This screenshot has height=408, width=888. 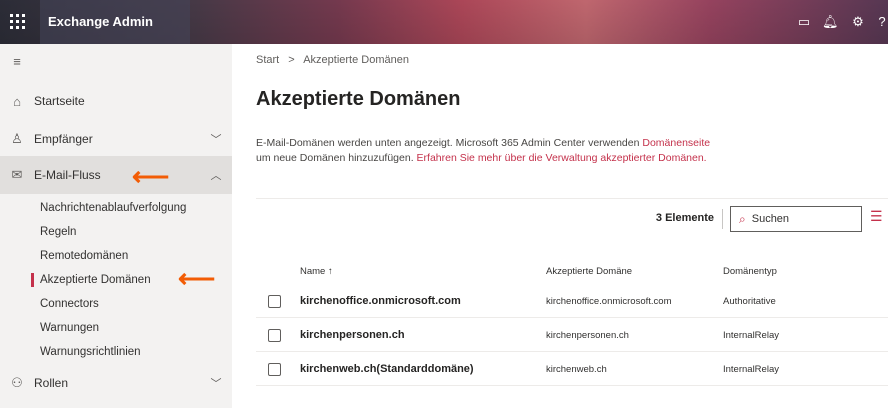 What do you see at coordinates (116, 61) in the screenshot?
I see `collapse-nav-button: ≡` at bounding box center [116, 61].